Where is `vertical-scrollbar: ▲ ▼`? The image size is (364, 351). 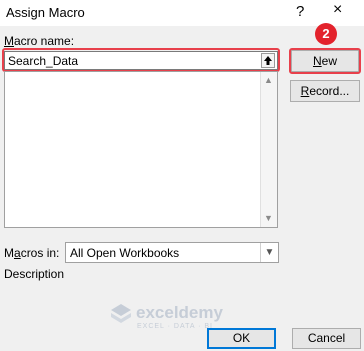 vertical-scrollbar: ▲ ▼ is located at coordinates (268, 149).